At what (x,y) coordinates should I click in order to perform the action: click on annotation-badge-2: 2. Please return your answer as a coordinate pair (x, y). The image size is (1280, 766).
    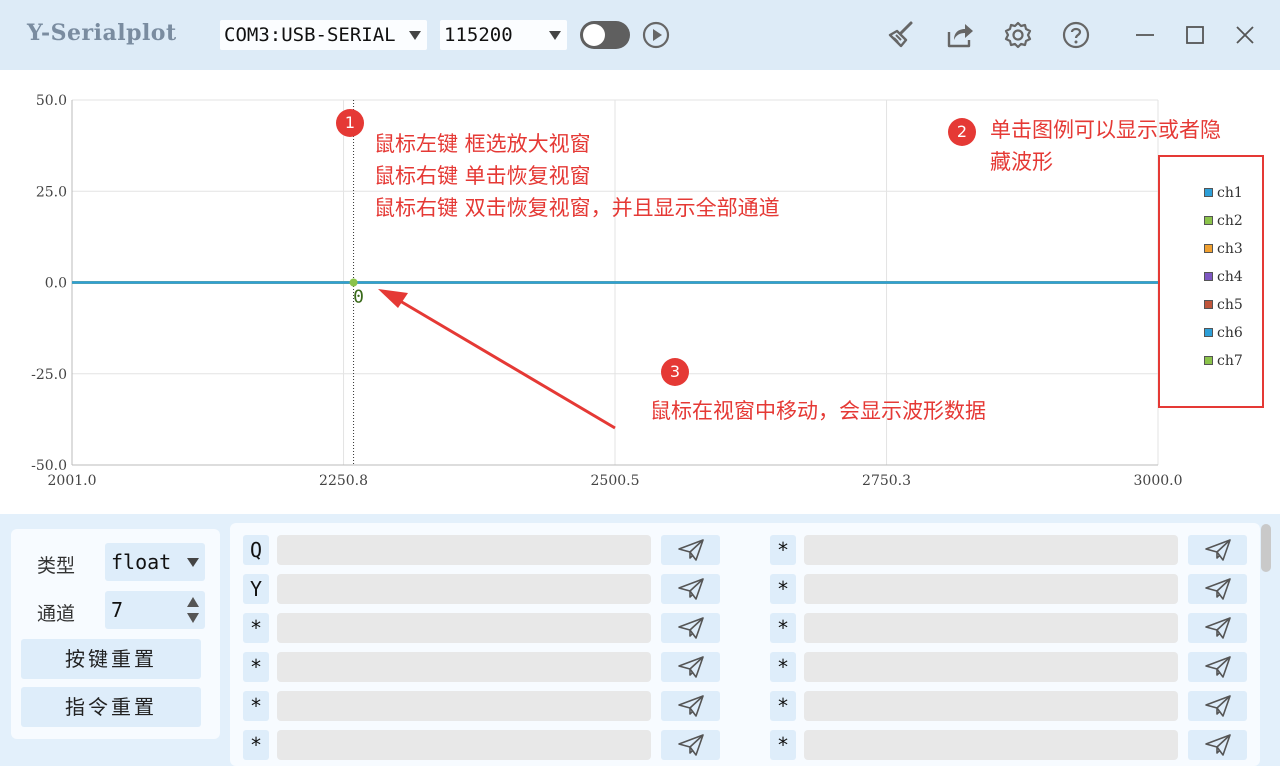
    Looking at the image, I should click on (962, 132).